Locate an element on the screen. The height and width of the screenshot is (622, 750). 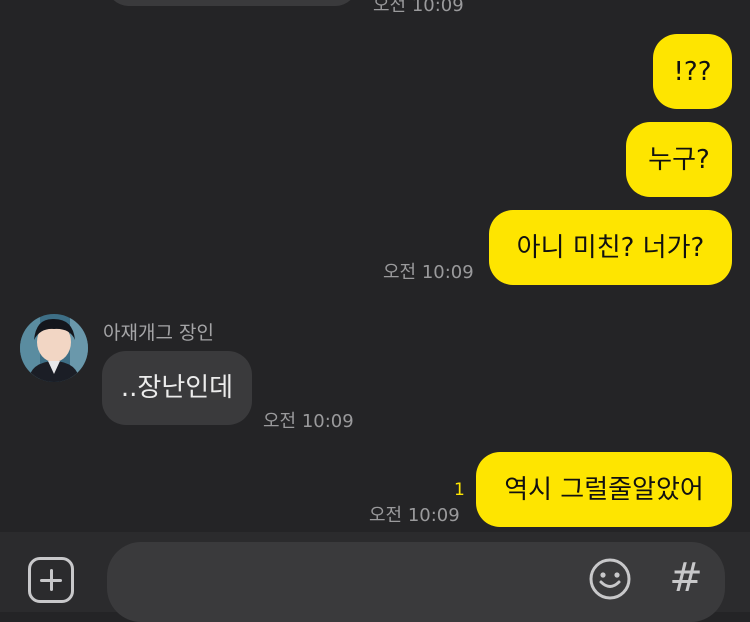
smiley-icon is located at coordinates (610, 579).